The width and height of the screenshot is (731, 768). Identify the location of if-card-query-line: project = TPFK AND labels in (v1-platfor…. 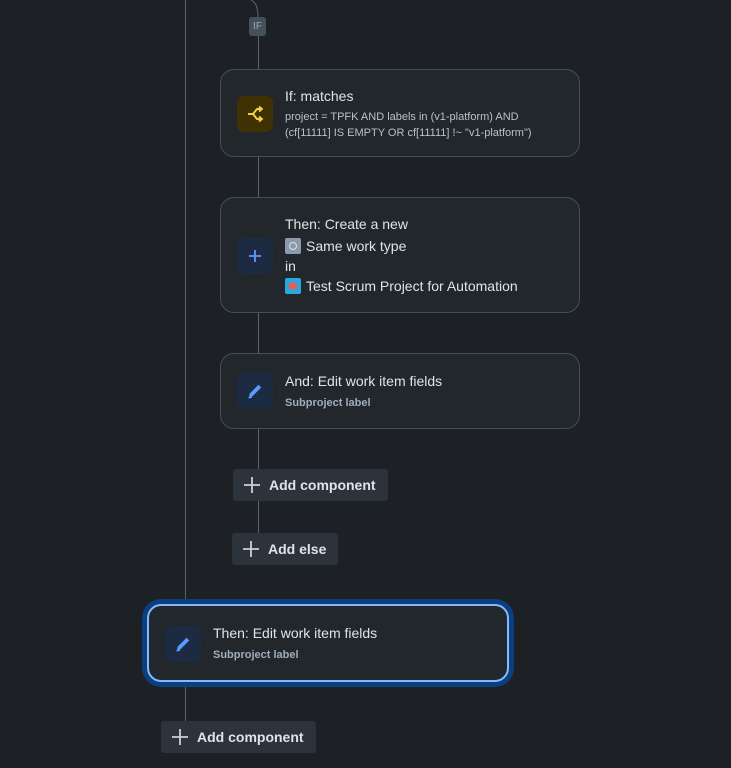
(402, 117).